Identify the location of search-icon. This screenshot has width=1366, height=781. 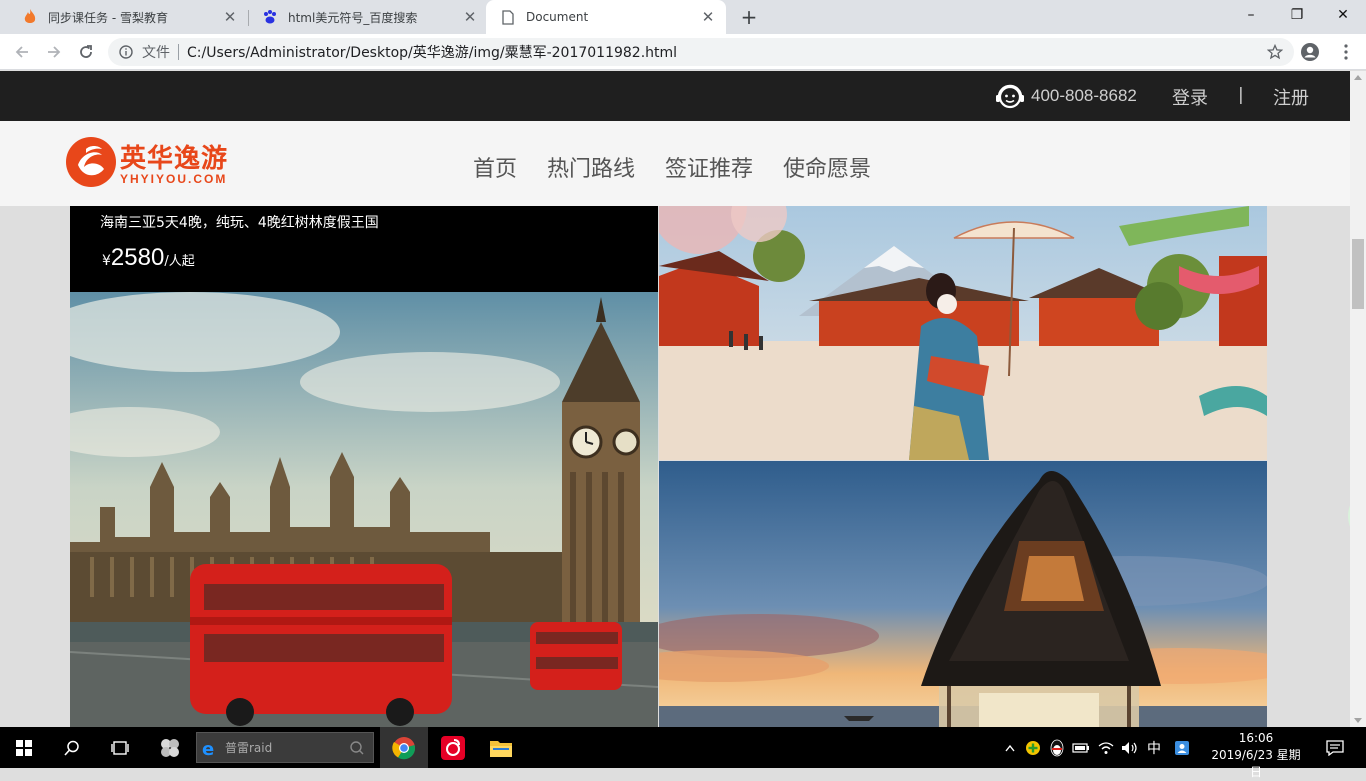
(71, 748).